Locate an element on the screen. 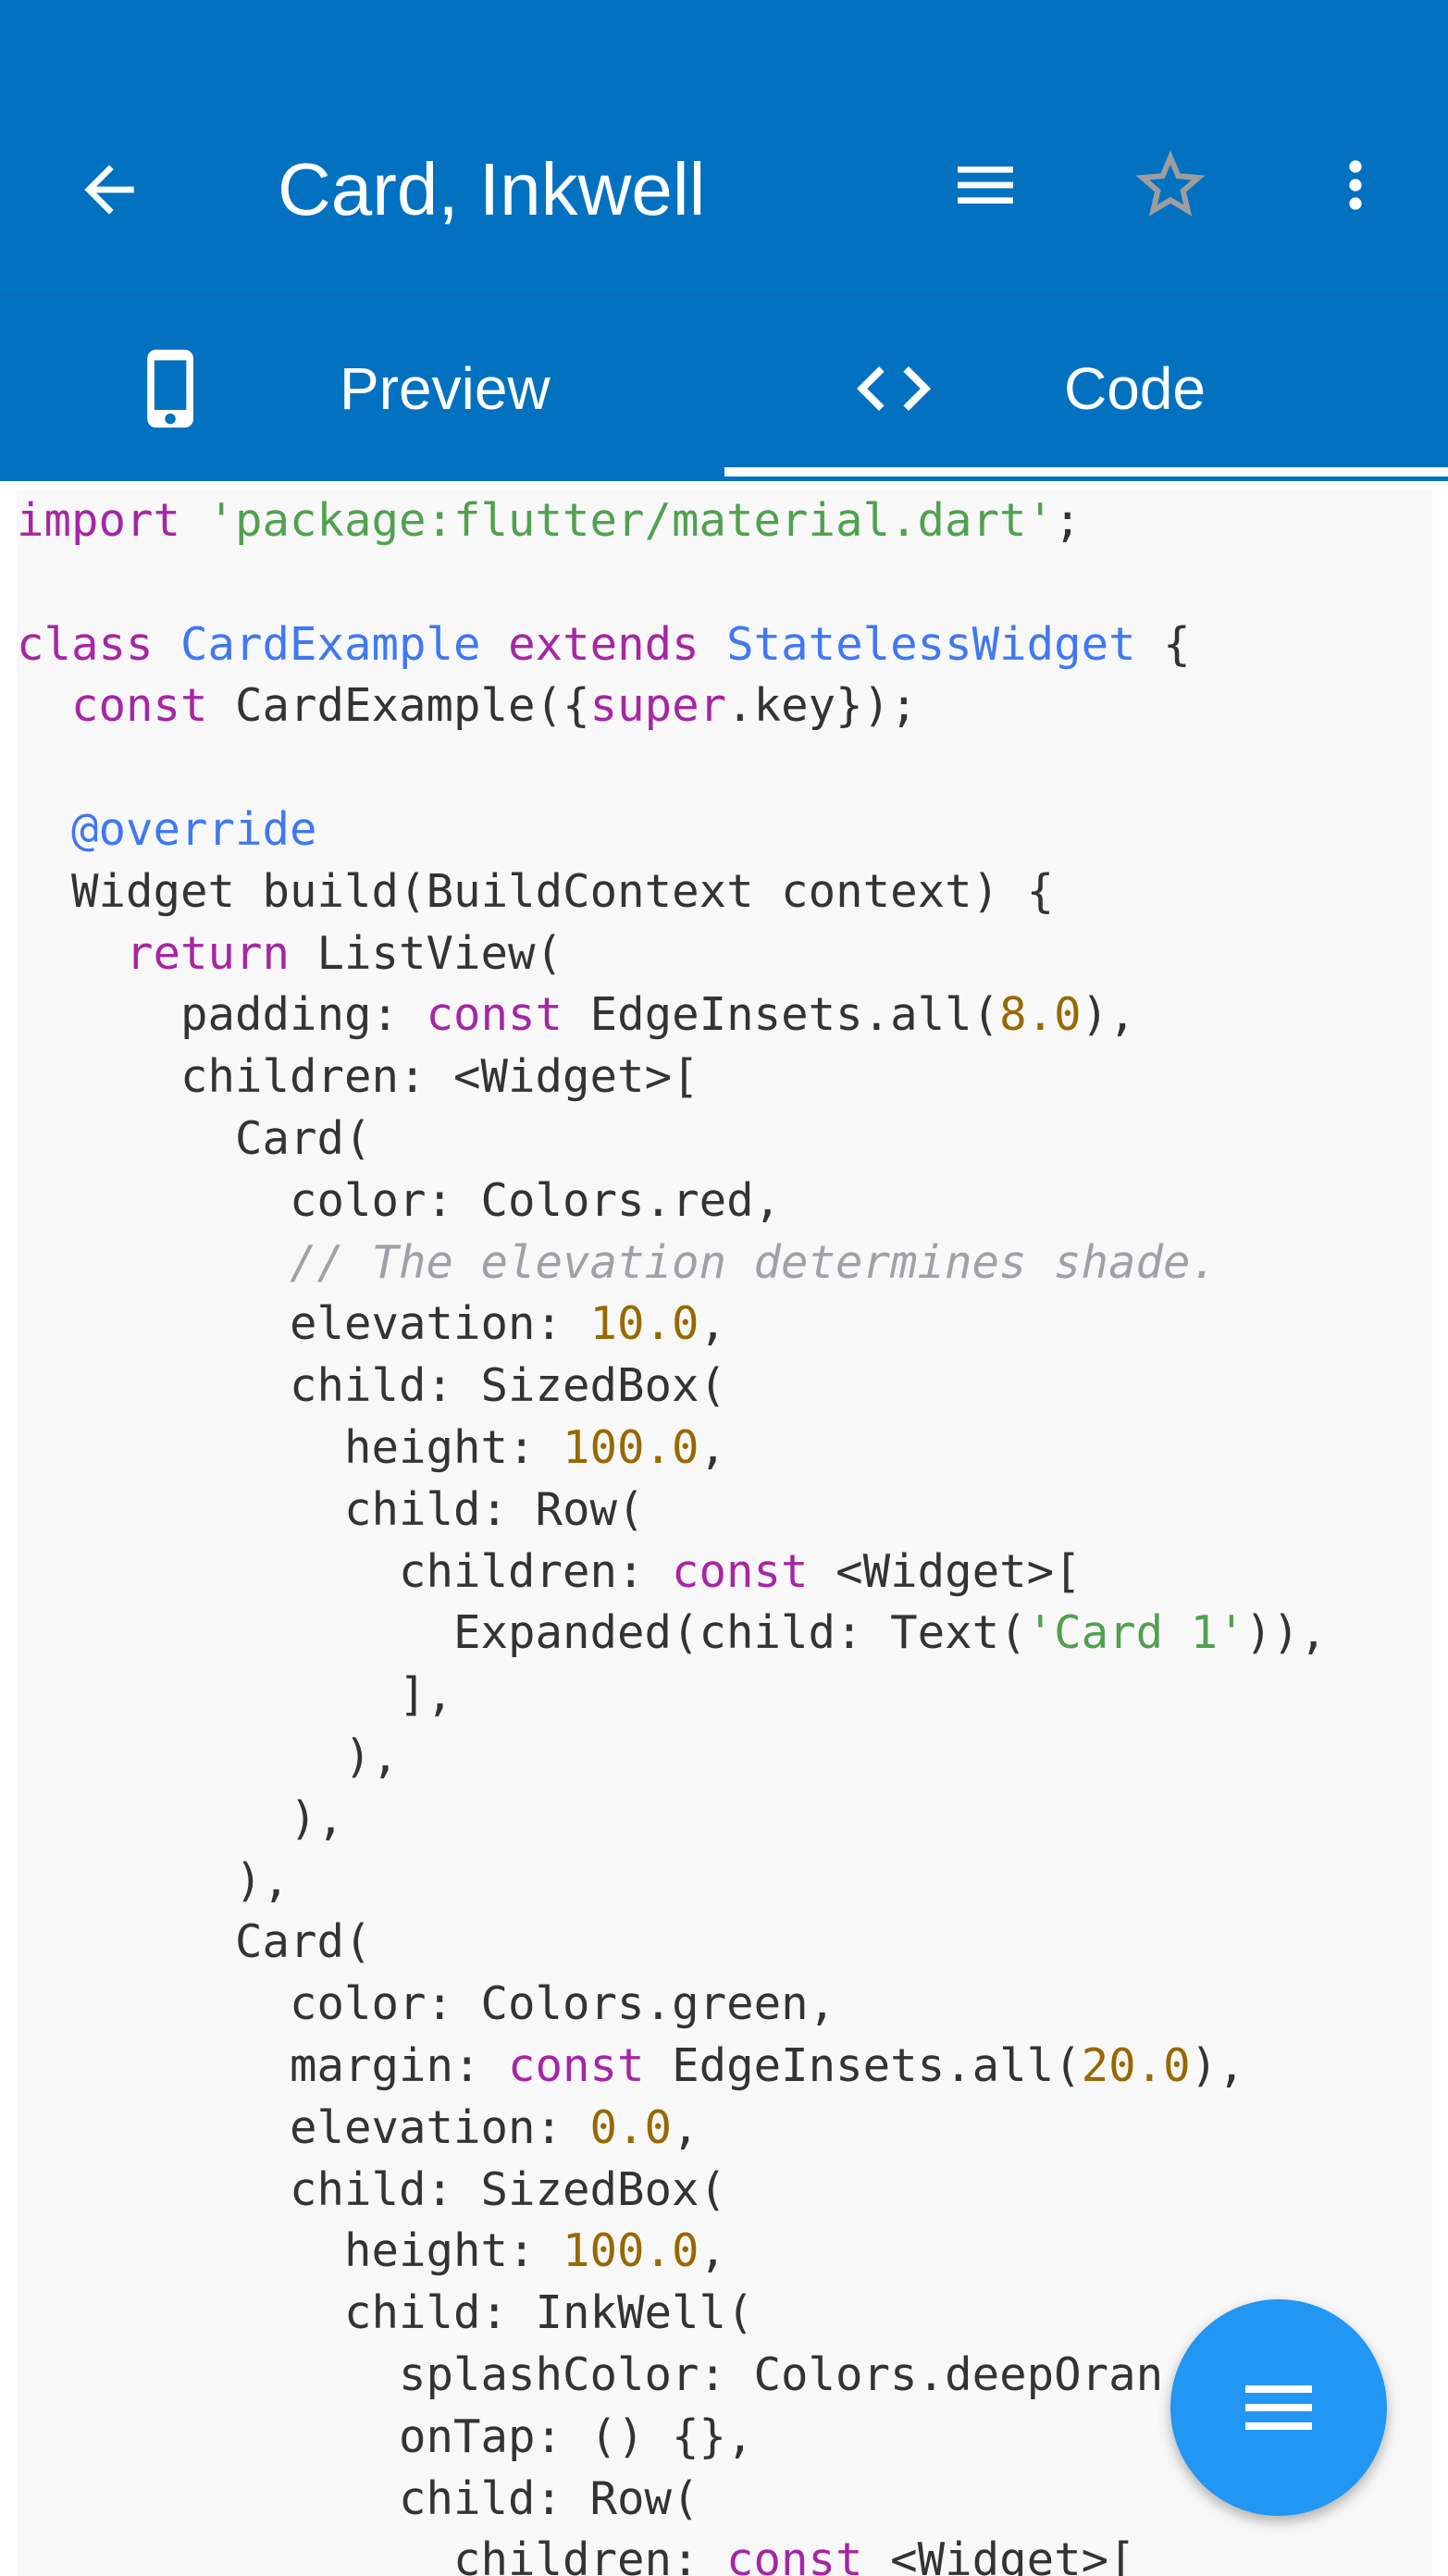 Image resolution: width=1448 pixels, height=2576 pixels. star-outline-icon is located at coordinates (1170, 184).